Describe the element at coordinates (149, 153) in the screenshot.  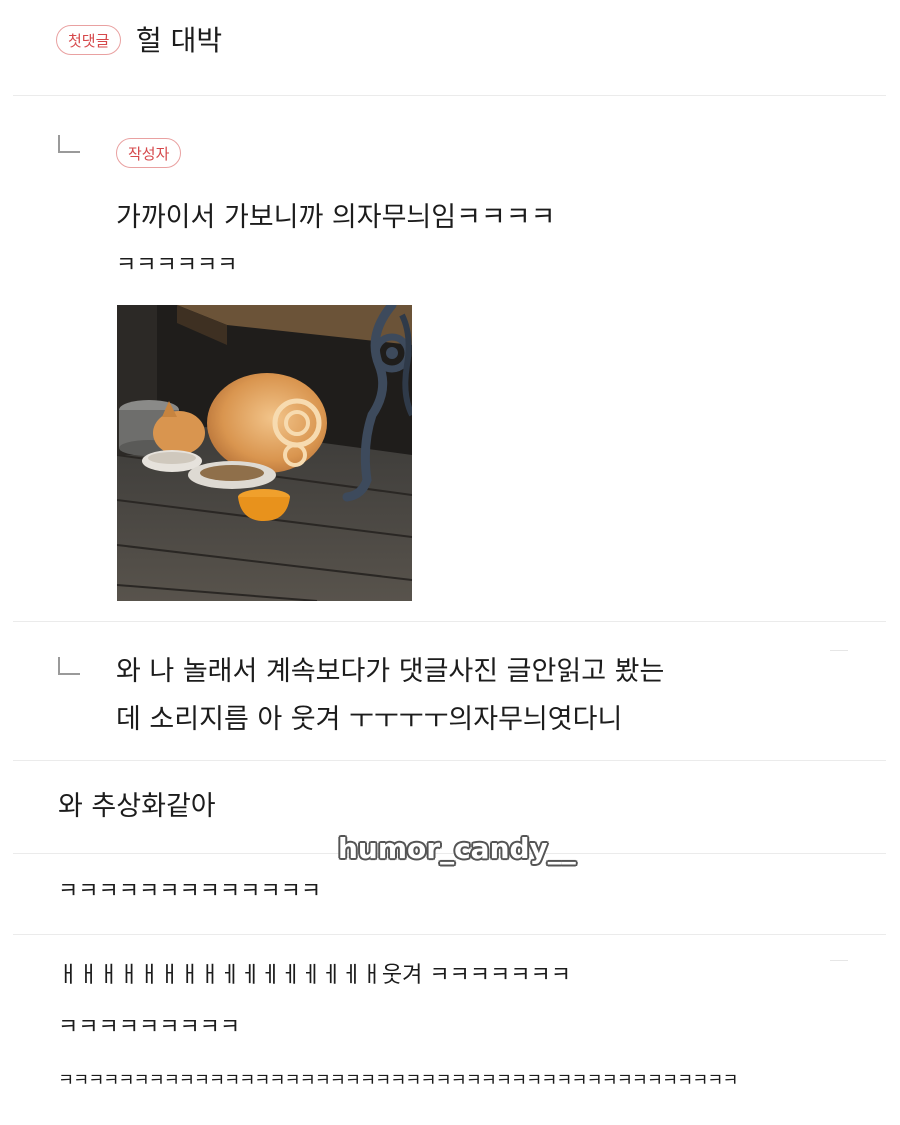
I see `author-badge: 작성자` at that location.